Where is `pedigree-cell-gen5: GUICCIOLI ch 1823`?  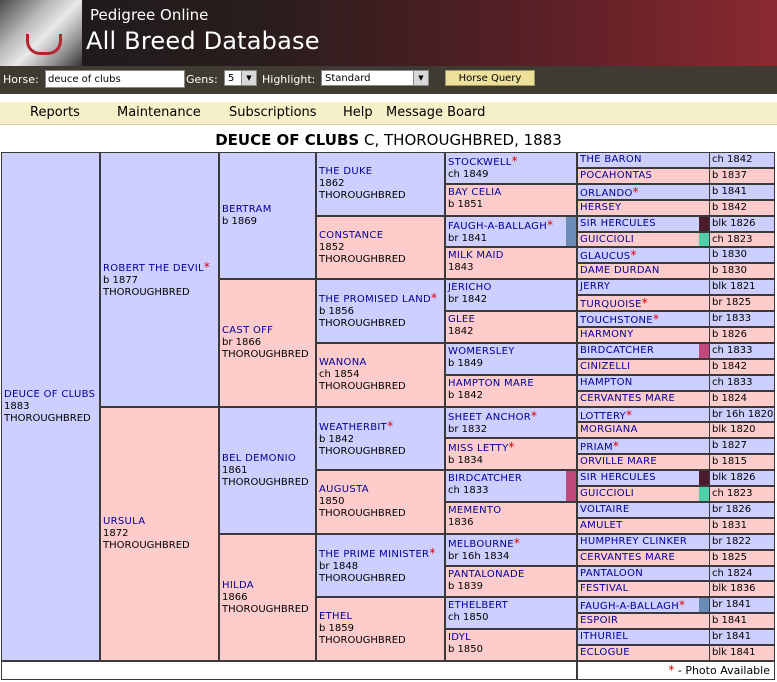 pedigree-cell-gen5: GUICCIOLI ch 1823 is located at coordinates (676, 494).